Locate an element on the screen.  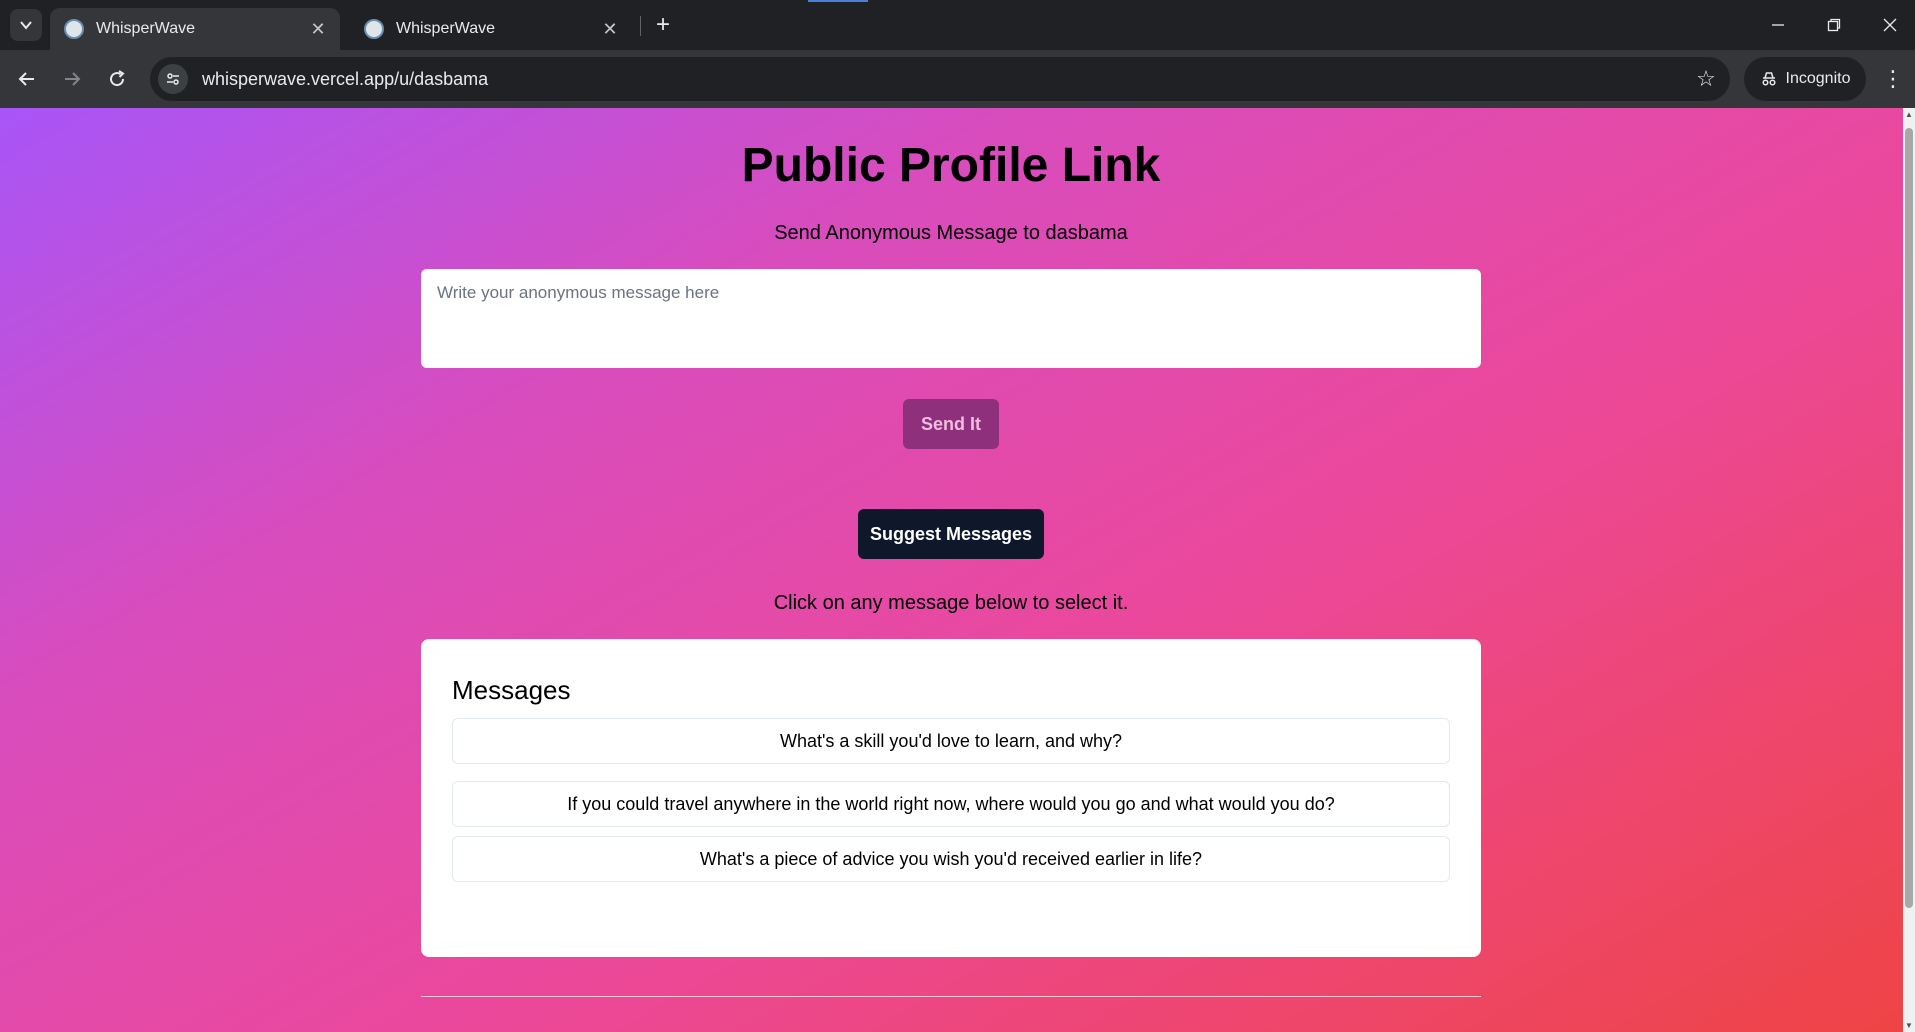
minimize-button is located at coordinates (1778, 25).